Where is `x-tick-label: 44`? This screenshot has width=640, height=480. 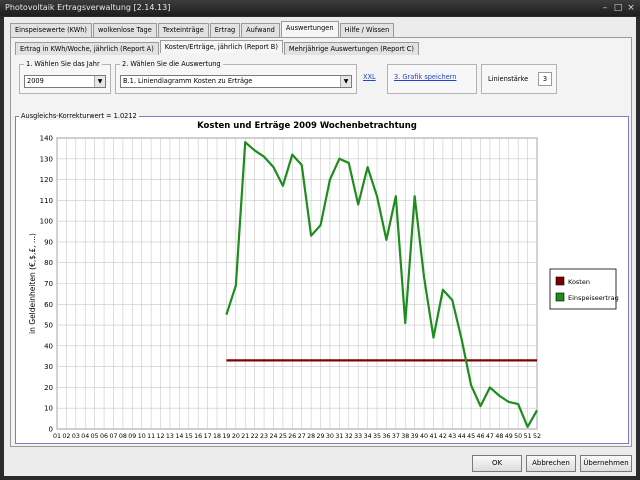 x-tick-label: 44 is located at coordinates (462, 436).